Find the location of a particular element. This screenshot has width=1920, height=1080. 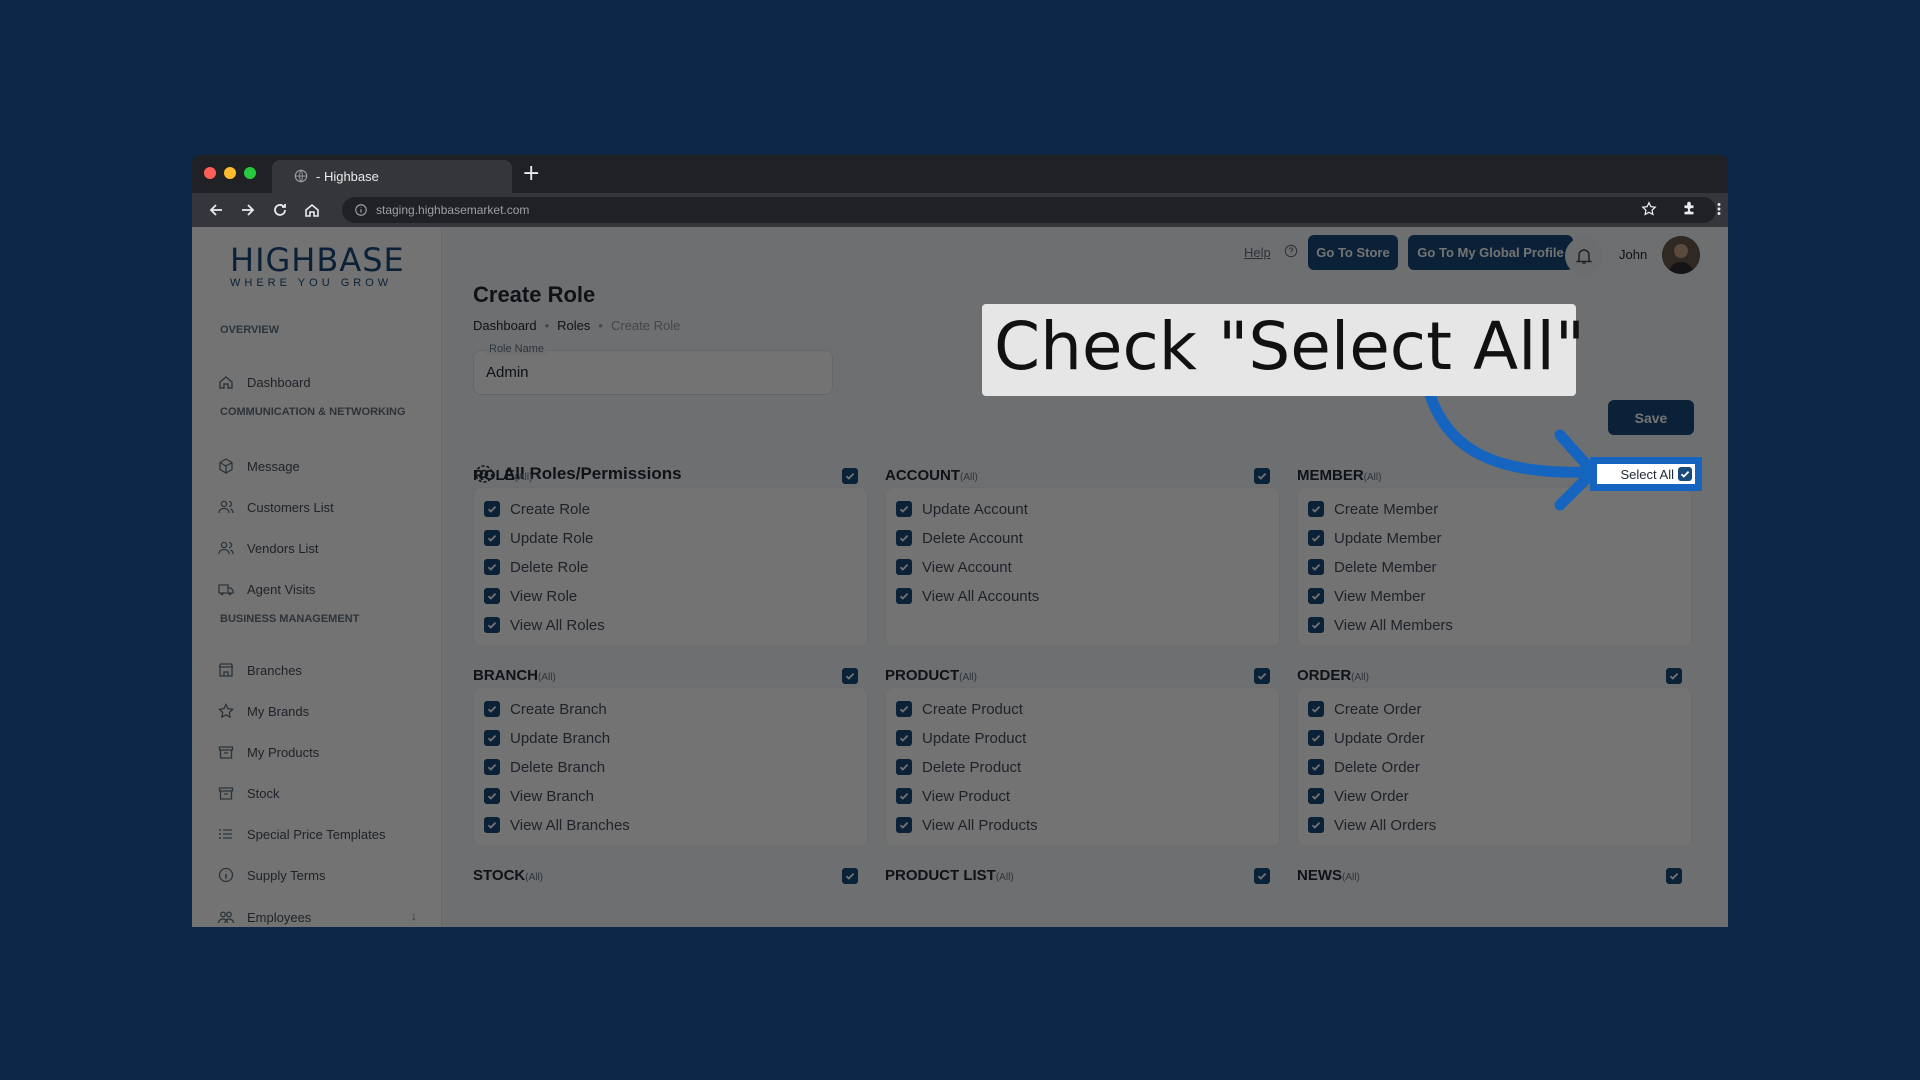

permission-checkbox-item: Delete Role is located at coordinates (536, 567).